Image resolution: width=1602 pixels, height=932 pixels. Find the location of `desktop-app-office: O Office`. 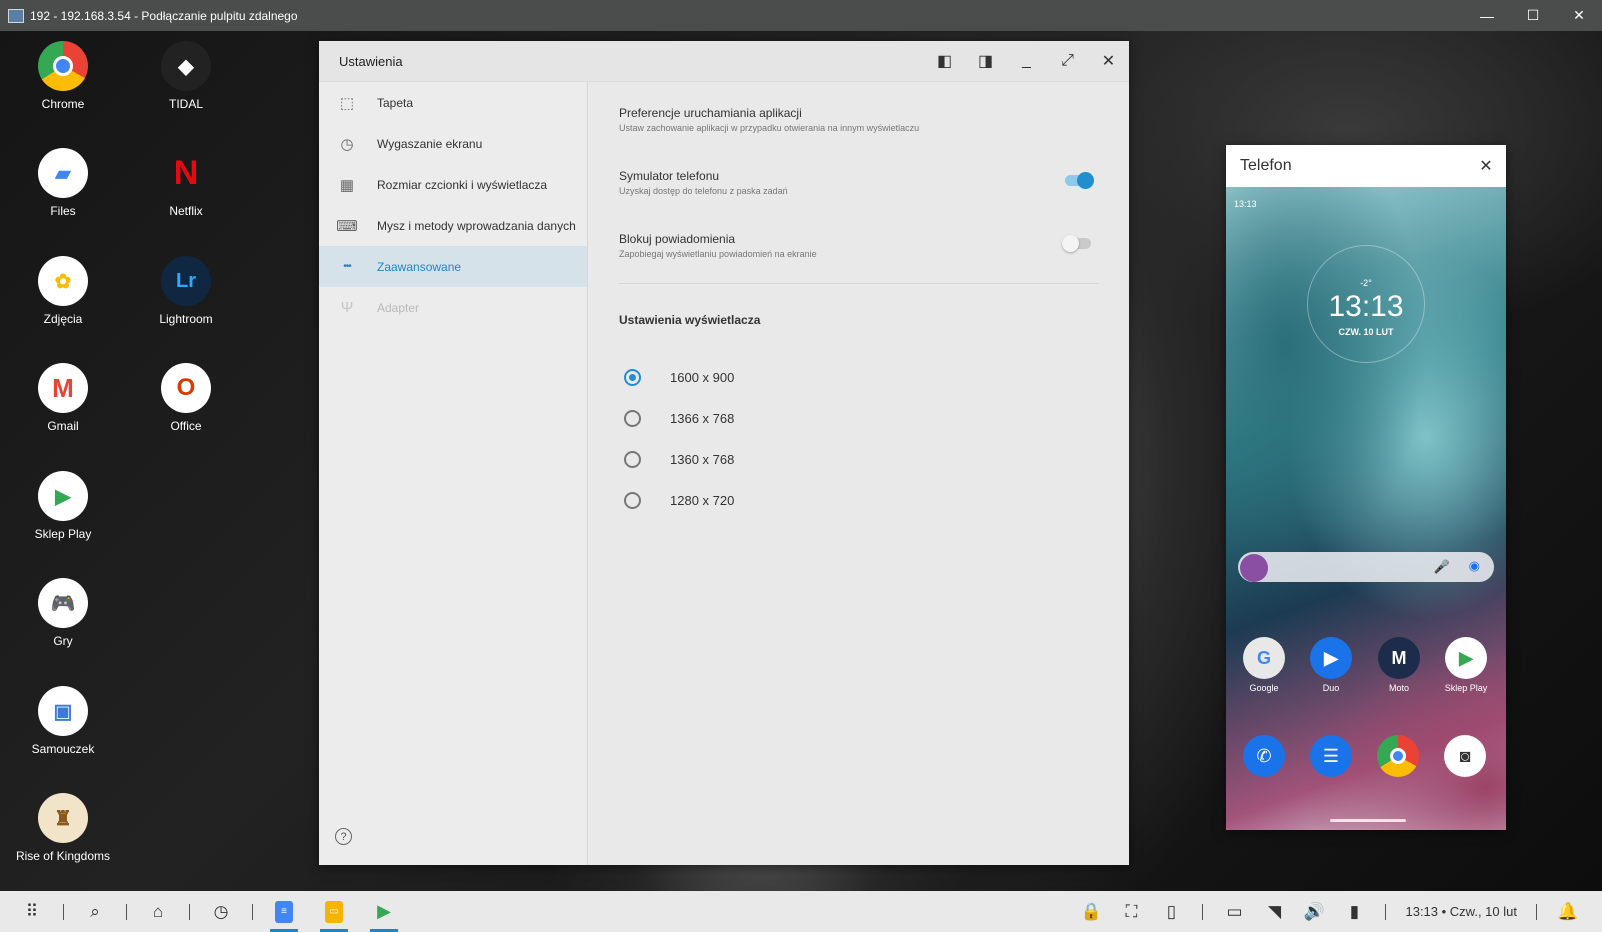

desktop-app-office: O Office is located at coordinates (186, 398).